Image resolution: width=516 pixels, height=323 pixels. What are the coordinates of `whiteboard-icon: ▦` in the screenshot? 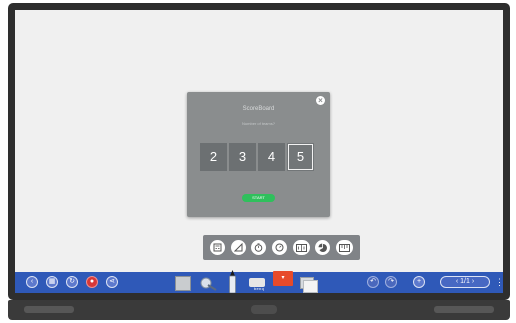 It's located at (52, 282).